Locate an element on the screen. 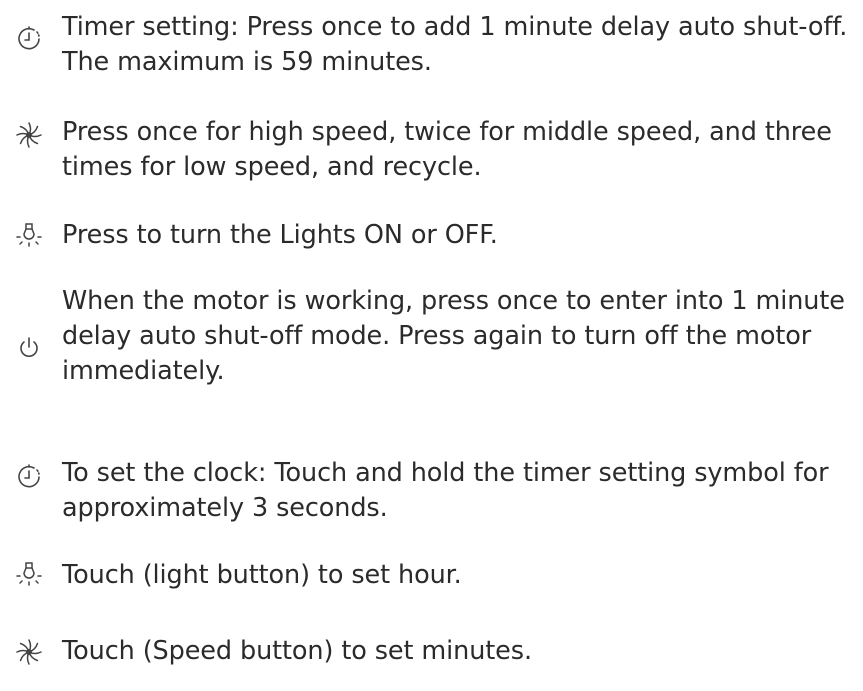  clock-set-minutes-text: Touch (Speed button) to set minutes. is located at coordinates (297, 651).